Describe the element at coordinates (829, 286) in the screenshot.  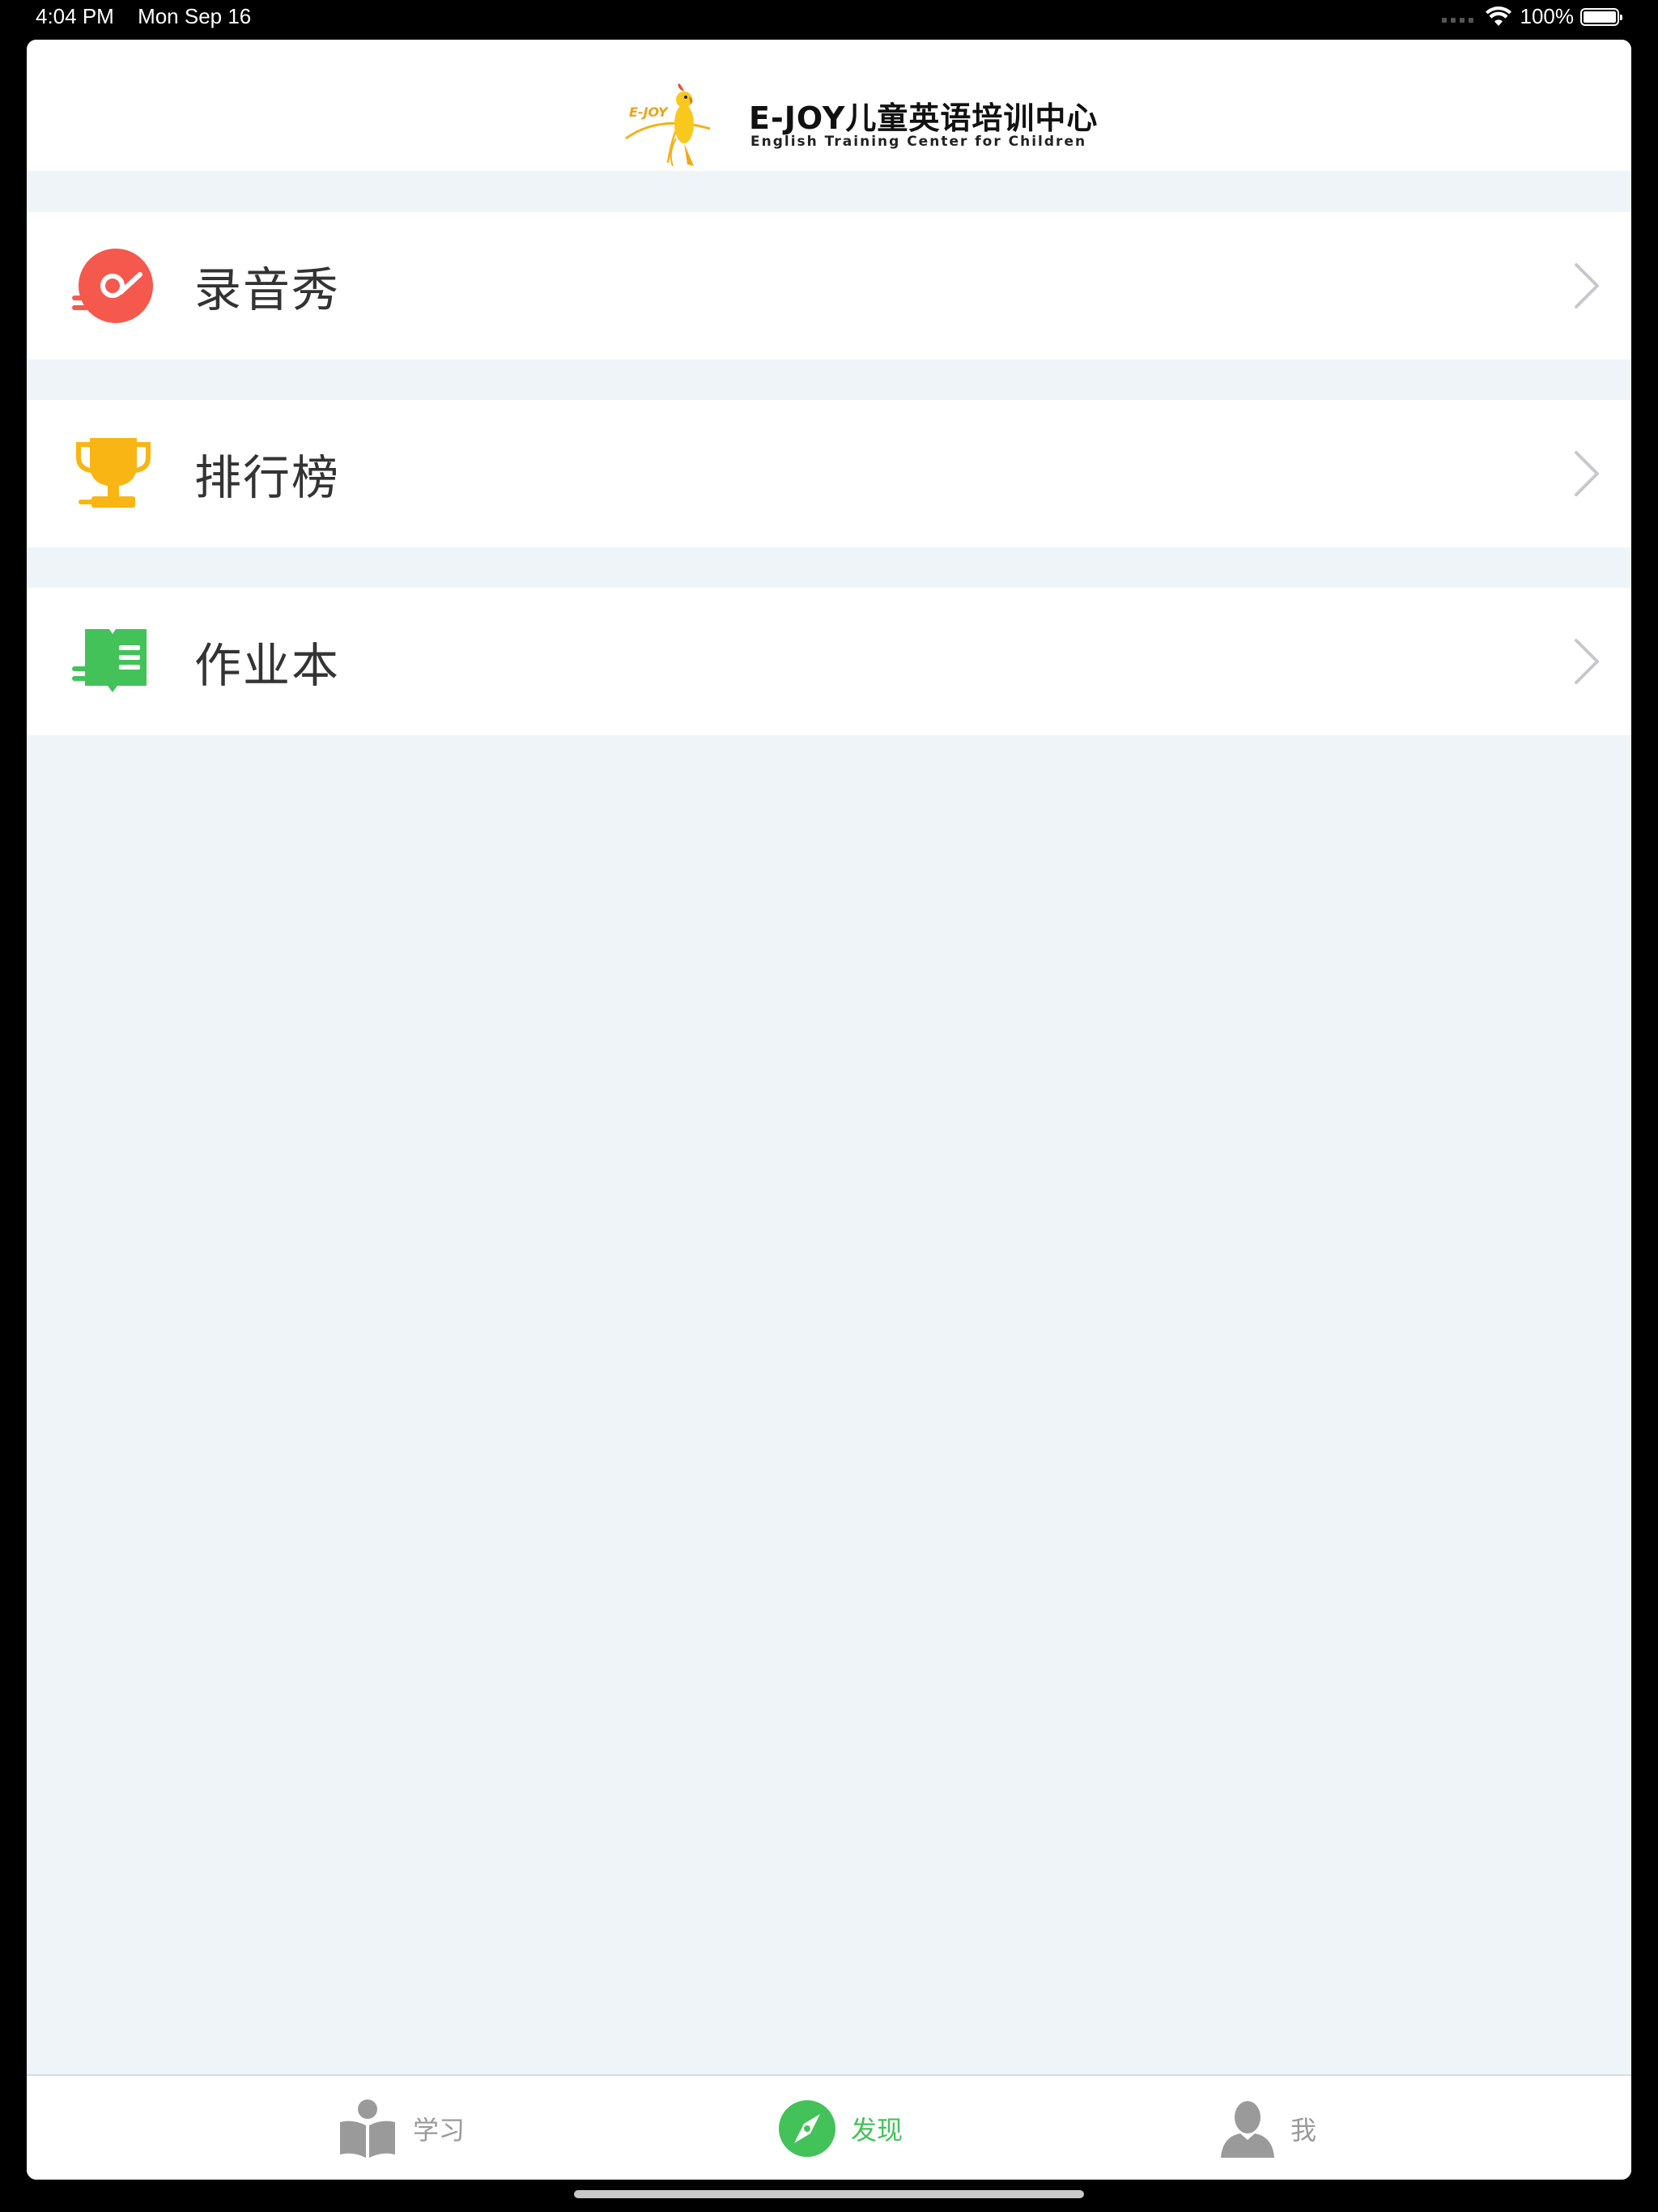
I see `menu-item-recording-show: 录音秀` at that location.